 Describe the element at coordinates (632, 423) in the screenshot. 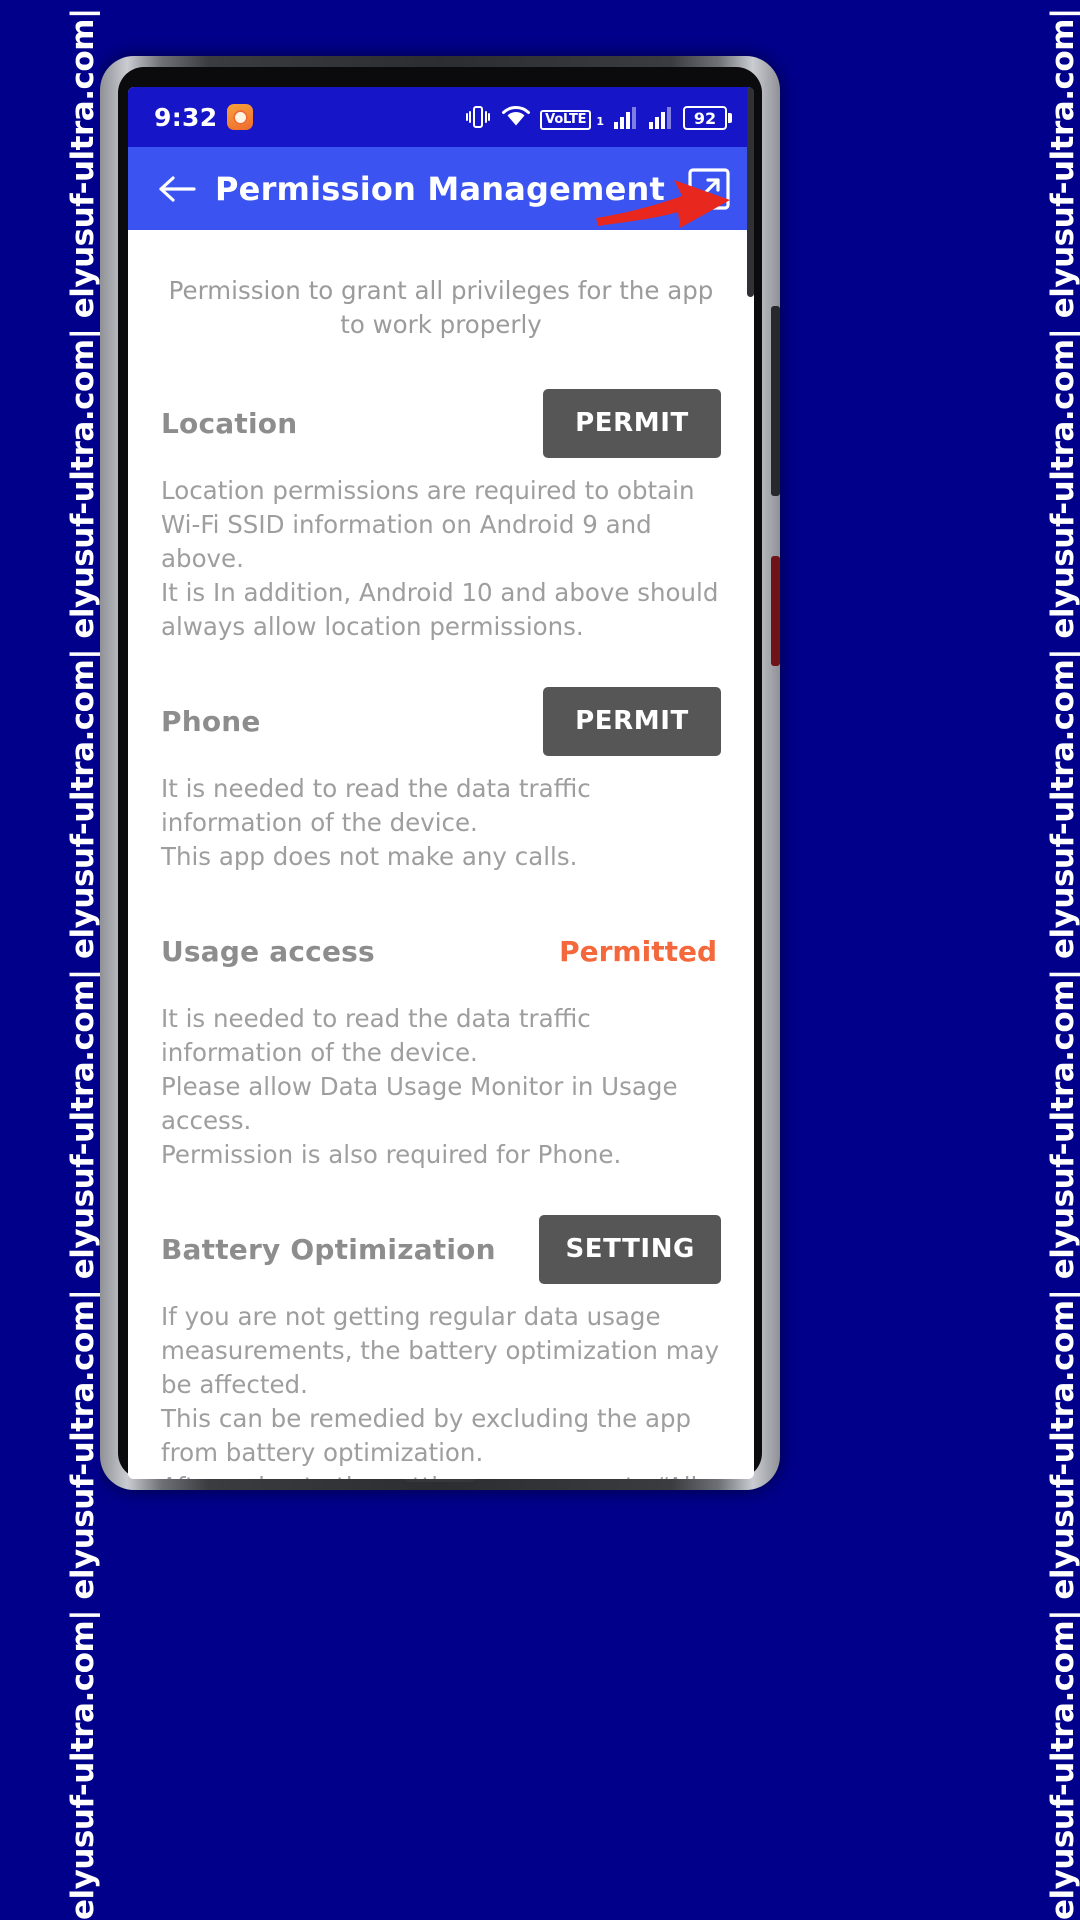

I see `permit-button-location: PERMIT` at that location.